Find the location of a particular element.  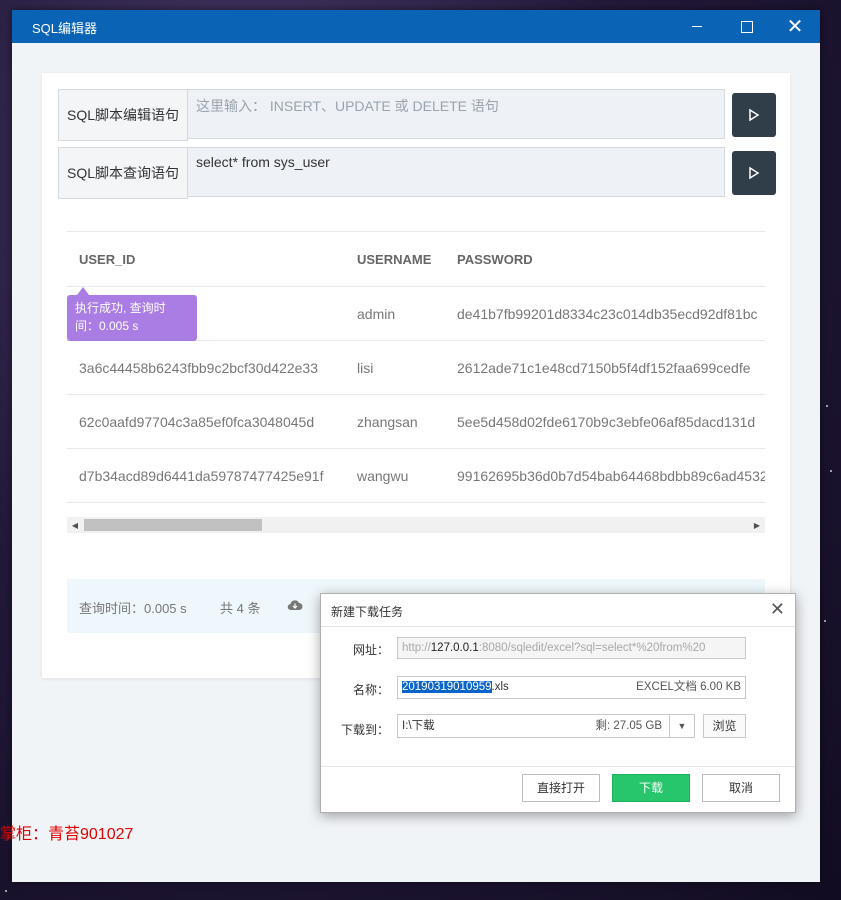

column-header-username: USERNAME is located at coordinates (395, 259).